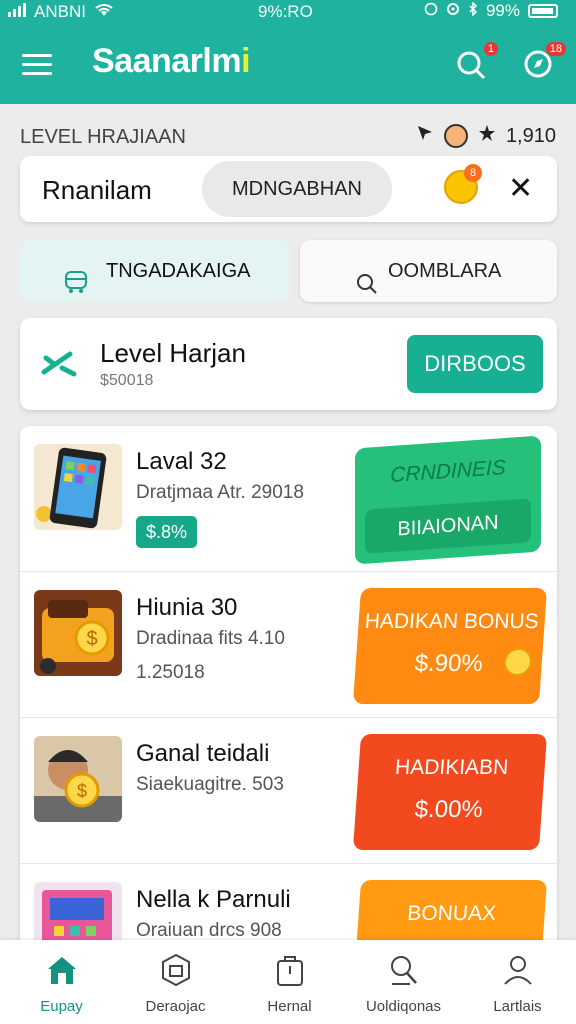  I want to click on status-left: ANBNI, so click(61, 12).